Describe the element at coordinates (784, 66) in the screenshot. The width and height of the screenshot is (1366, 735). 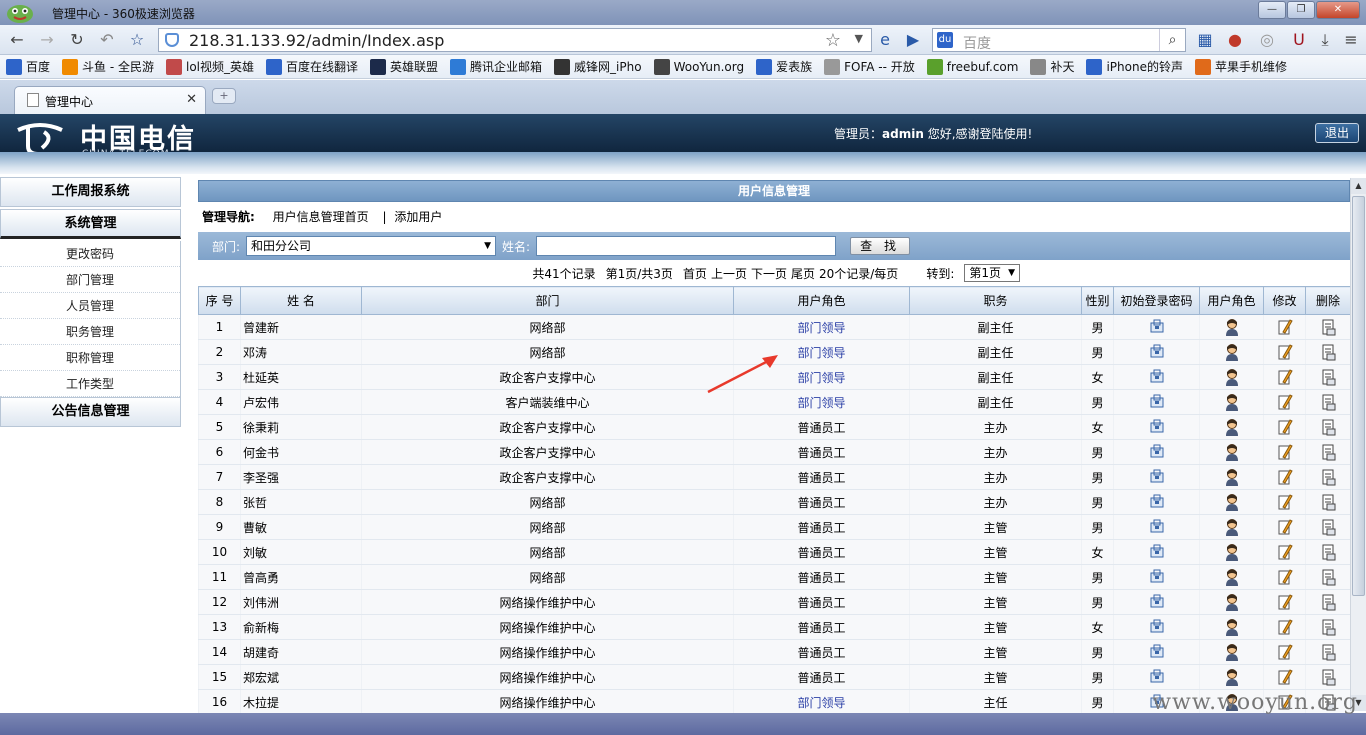
I see `bookmark-item: 爱表族` at that location.